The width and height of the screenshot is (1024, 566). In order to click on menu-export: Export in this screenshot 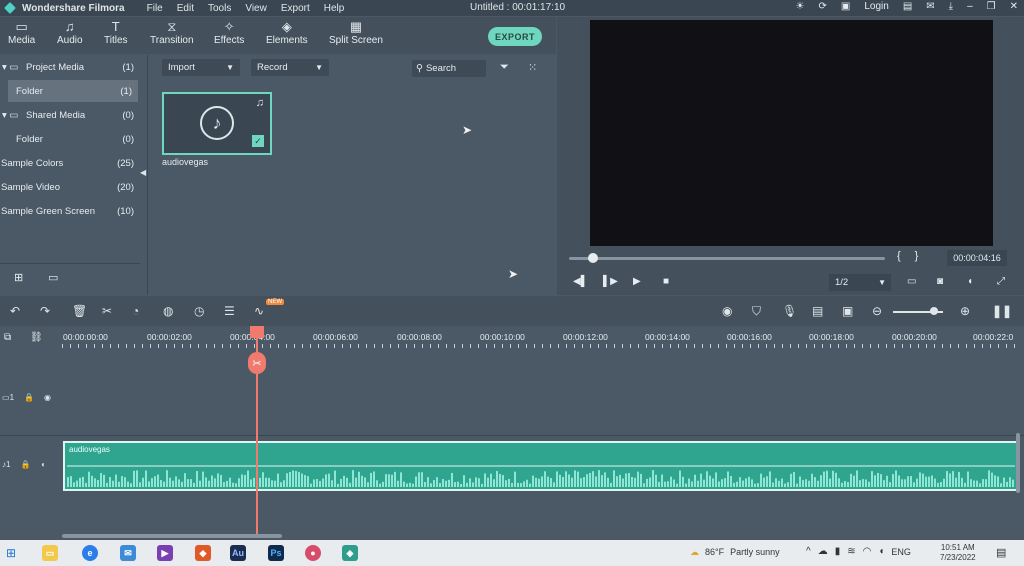, I will do `click(295, 8)`.